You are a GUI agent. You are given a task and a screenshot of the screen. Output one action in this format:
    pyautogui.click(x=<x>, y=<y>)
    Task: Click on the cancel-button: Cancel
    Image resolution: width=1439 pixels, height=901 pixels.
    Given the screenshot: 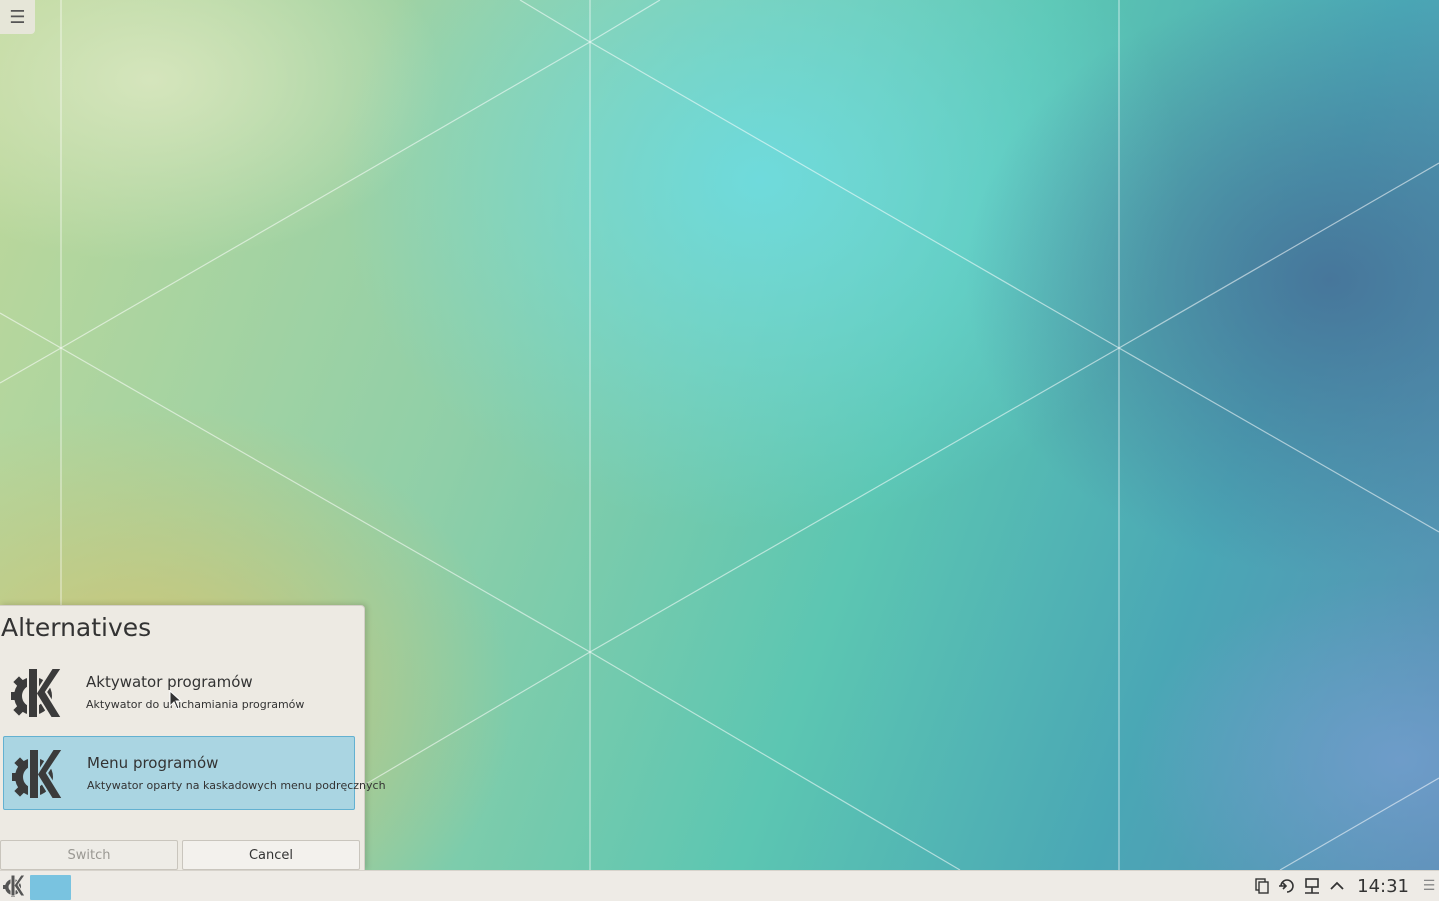 What is the action you would take?
    pyautogui.click(x=271, y=855)
    